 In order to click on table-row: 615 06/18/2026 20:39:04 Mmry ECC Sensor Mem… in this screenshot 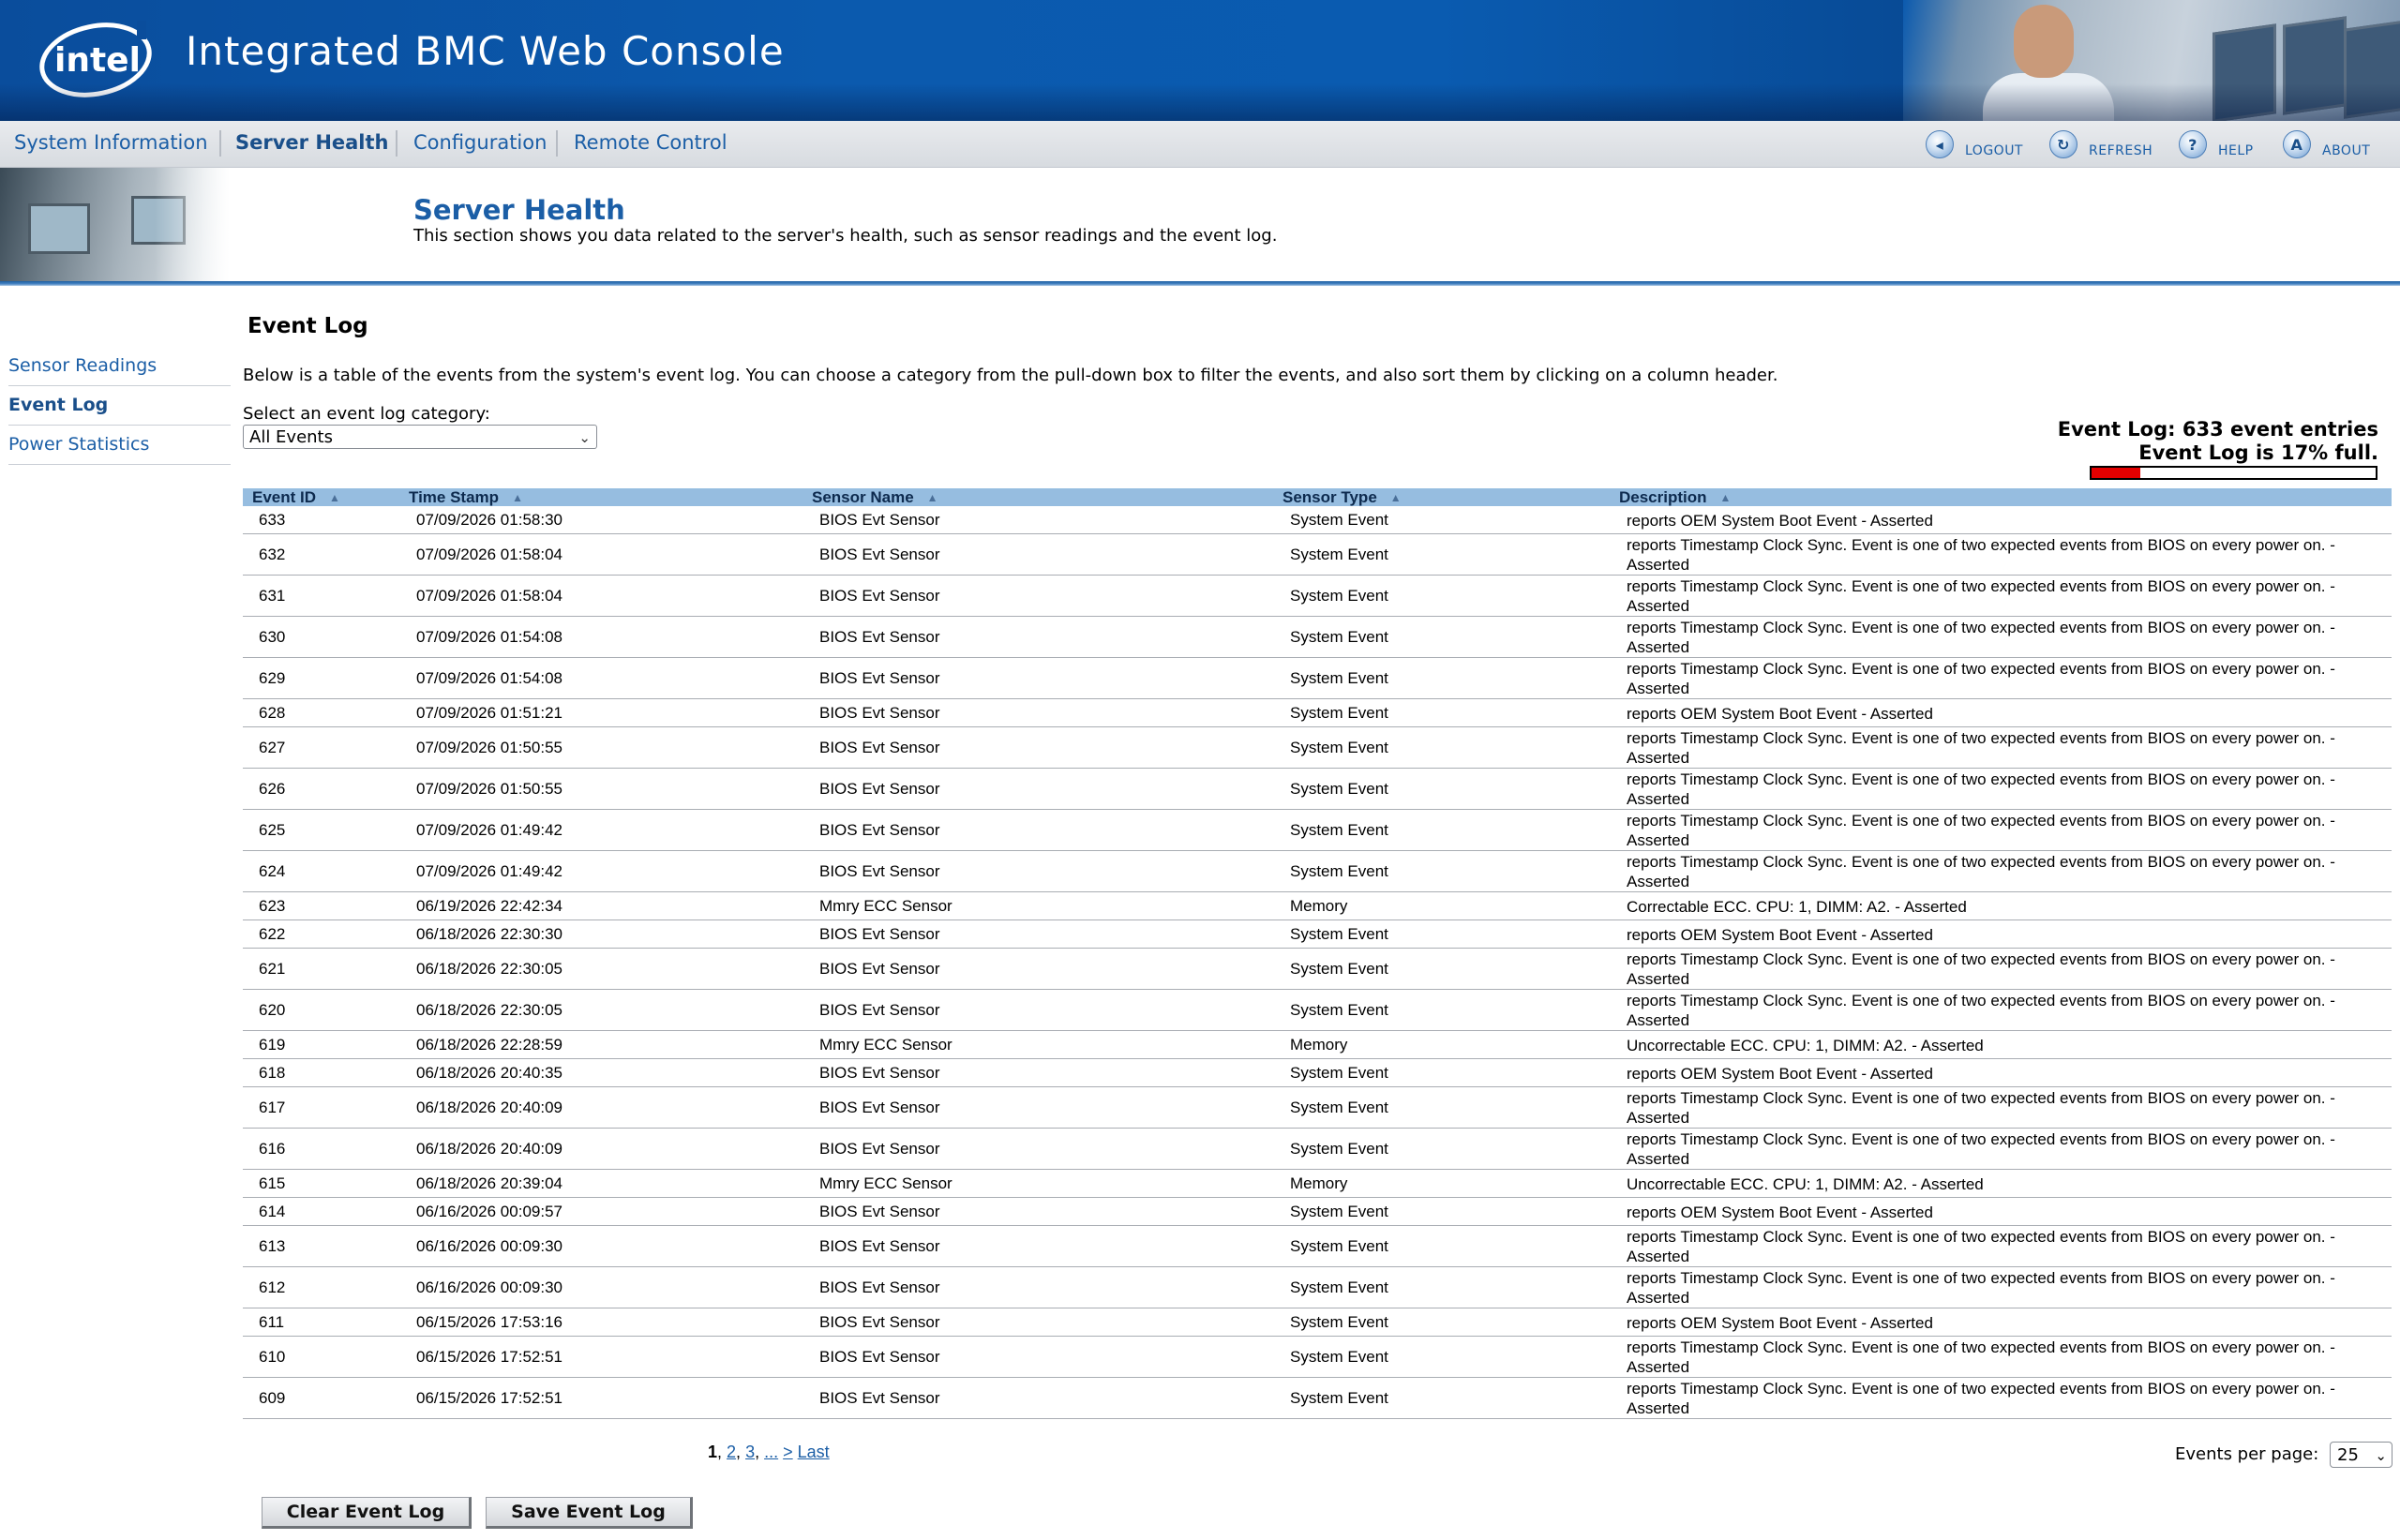, I will do `click(1317, 1184)`.